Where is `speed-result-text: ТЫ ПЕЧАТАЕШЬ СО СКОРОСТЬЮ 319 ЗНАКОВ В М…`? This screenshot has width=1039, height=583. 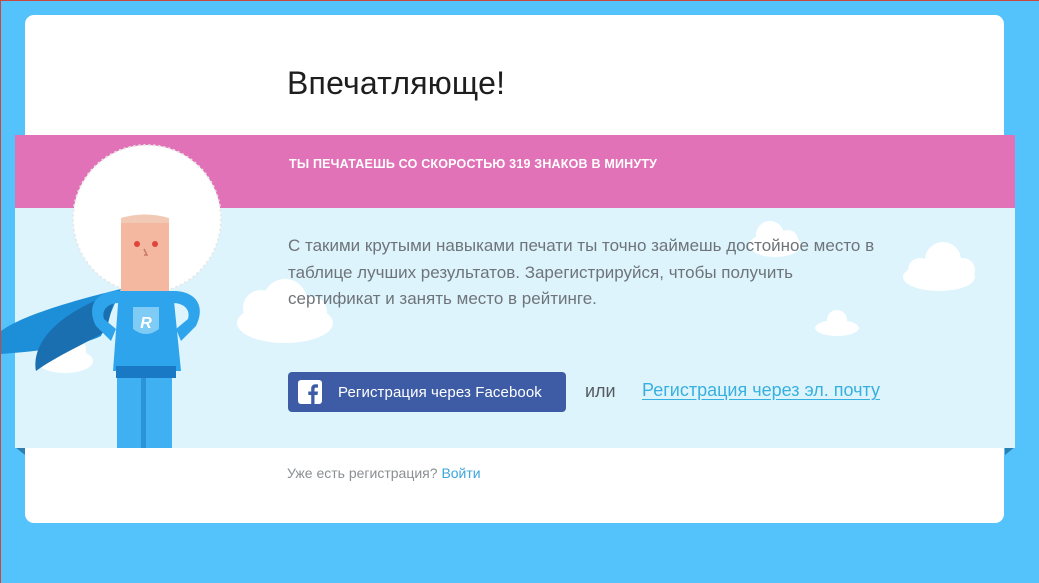
speed-result-text: ТЫ ПЕЧАТАЕШЬ СО СКОРОСТЬЮ 319 ЗНАКОВ В М… is located at coordinates (473, 164).